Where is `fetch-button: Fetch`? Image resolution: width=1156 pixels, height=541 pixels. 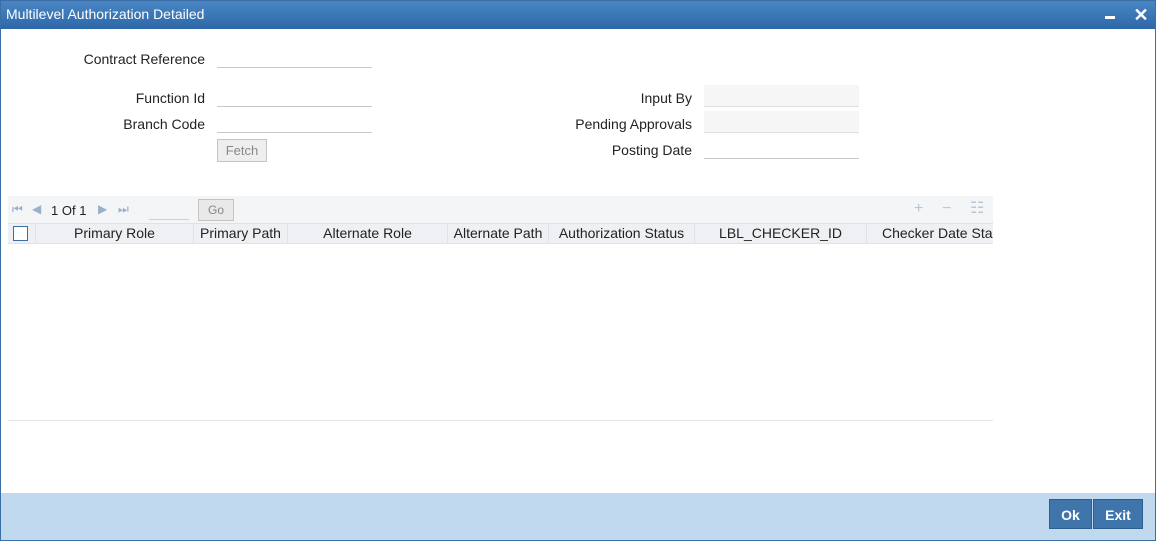
fetch-button: Fetch is located at coordinates (242, 150).